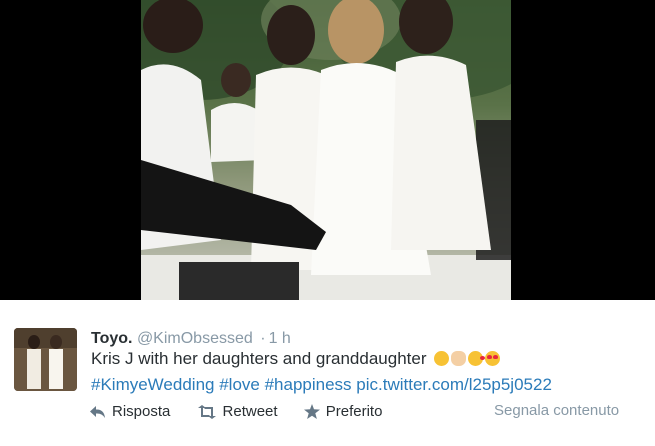  I want to click on ok-hand-icon, so click(459, 358).